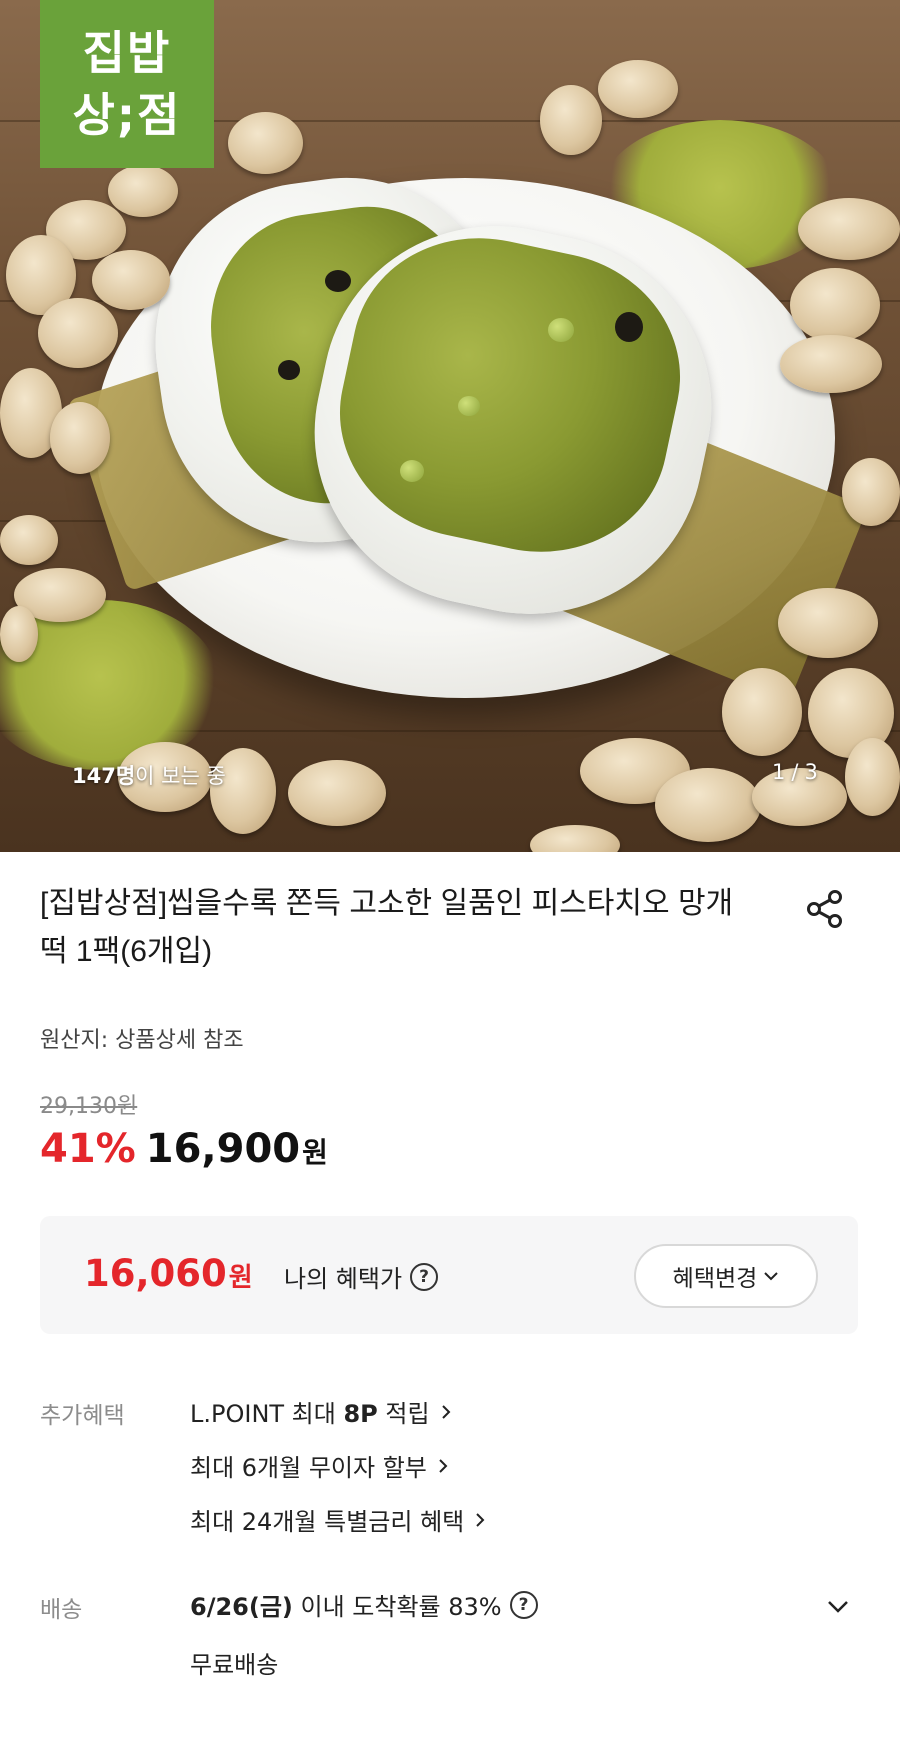 The image size is (900, 1738). What do you see at coordinates (180, 776) in the screenshot?
I see `viewers-suffix: 이 보는 중` at bounding box center [180, 776].